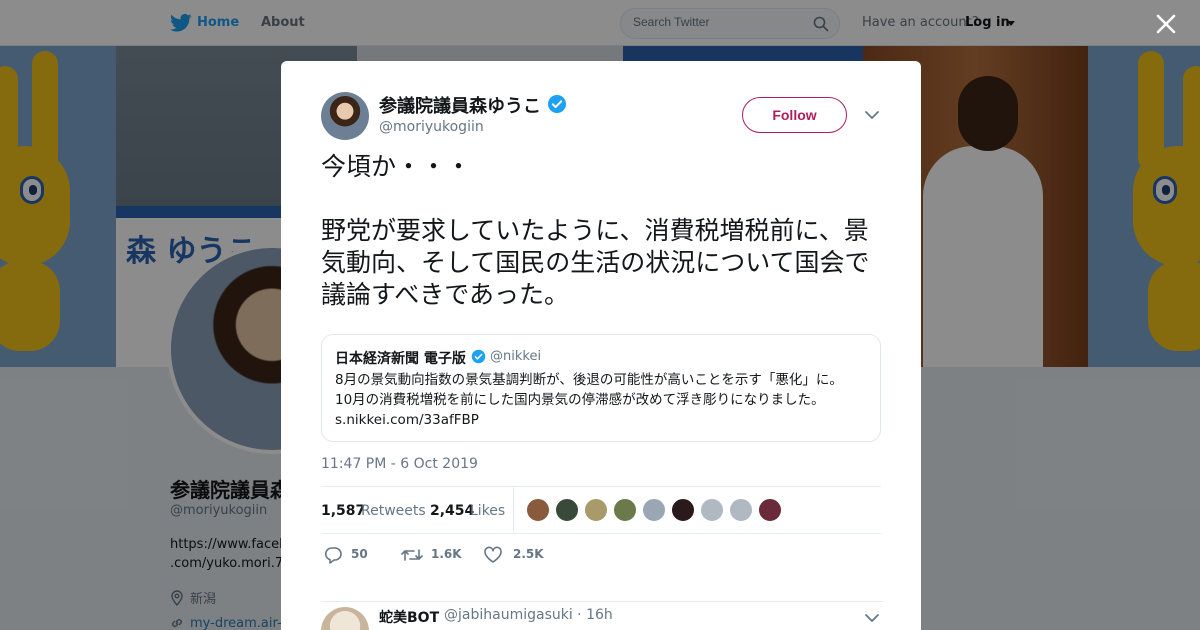  Describe the element at coordinates (446, 554) in the screenshot. I see `retweet-count: 1.6K` at that location.